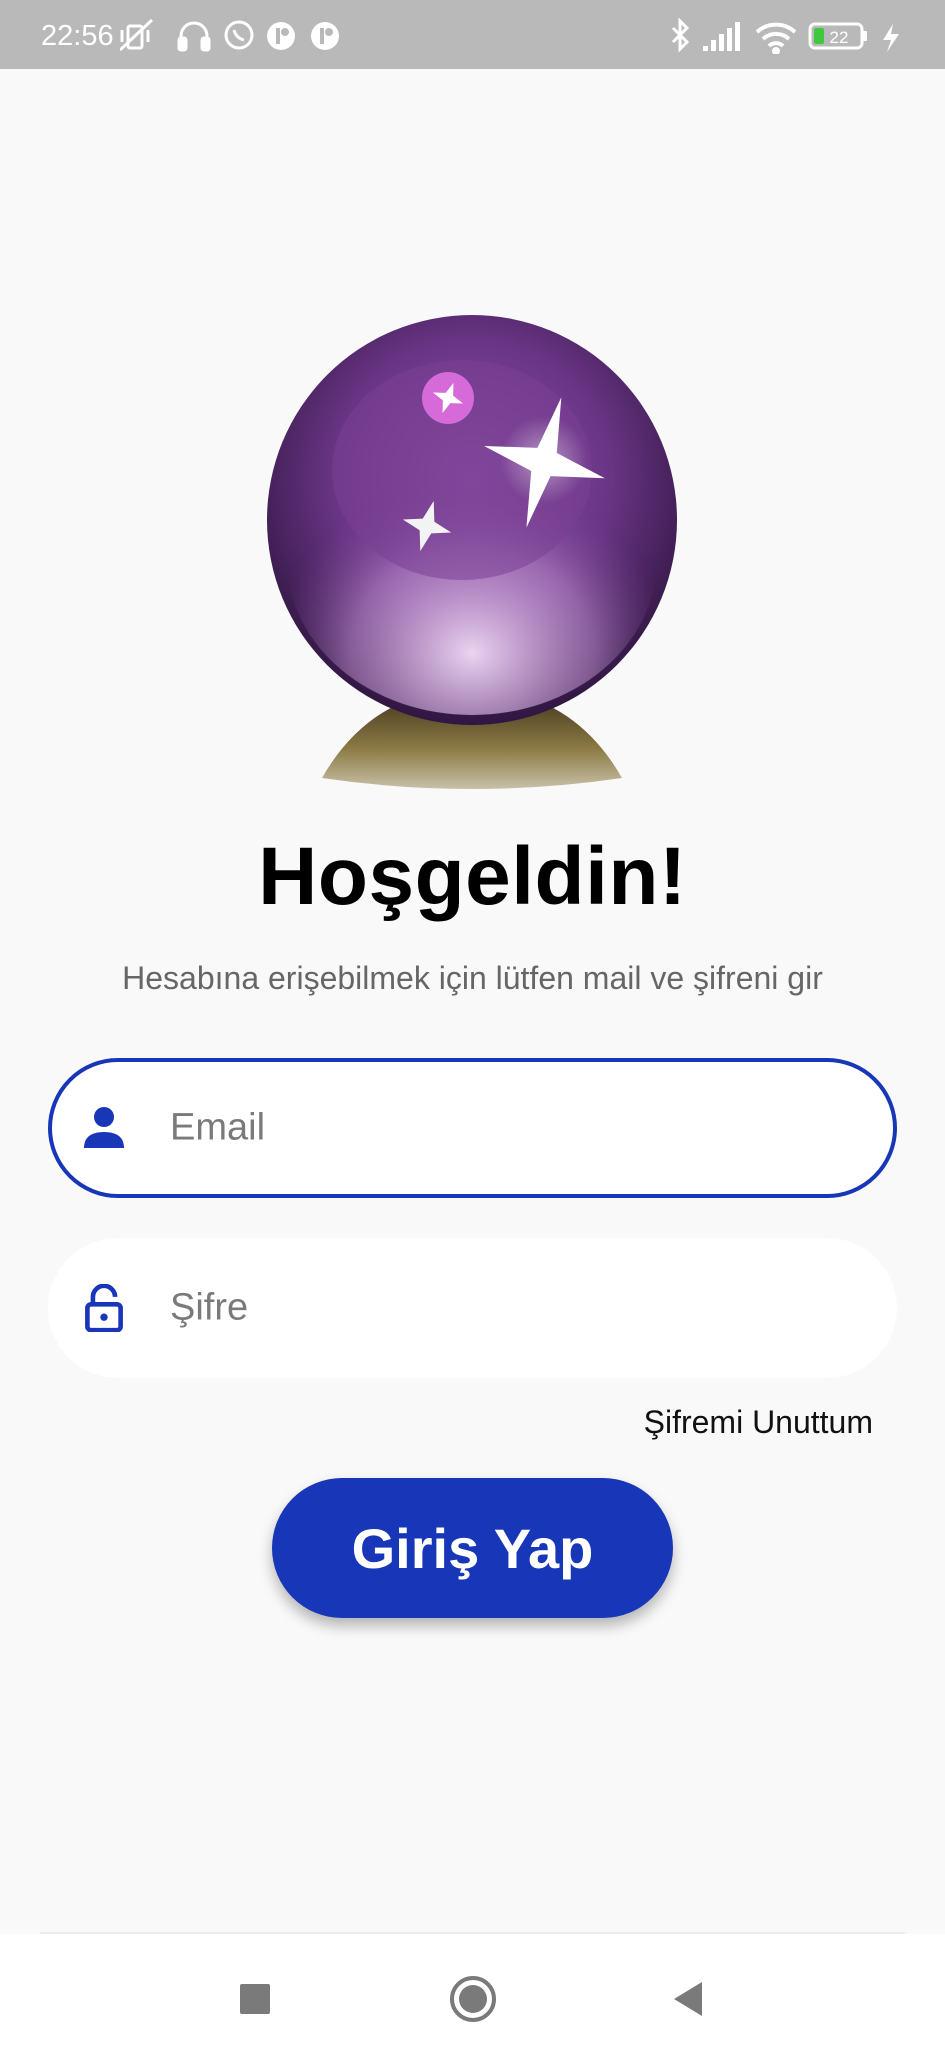 The width and height of the screenshot is (945, 2048). I want to click on welcome-title: Hoşgeldin!, so click(472, 876).